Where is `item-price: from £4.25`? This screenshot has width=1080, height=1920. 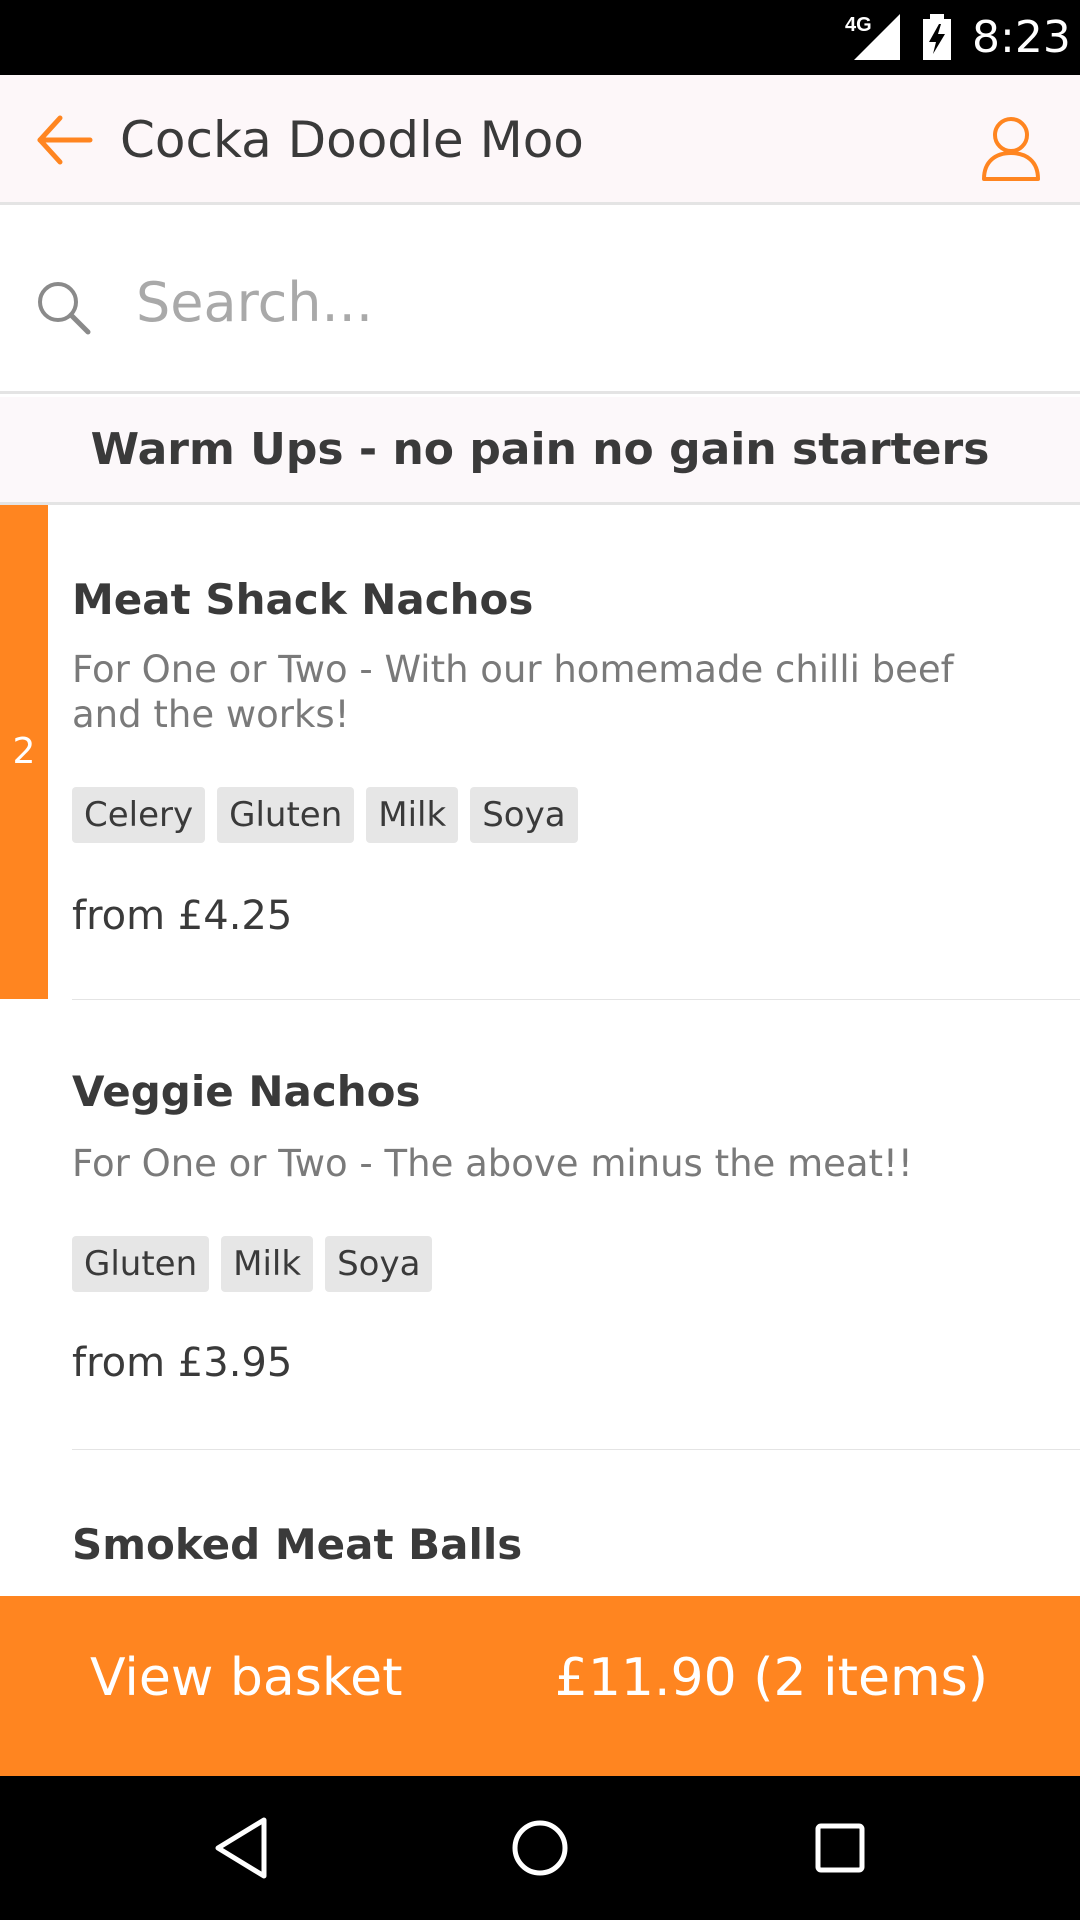
item-price: from £4.25 is located at coordinates (182, 916).